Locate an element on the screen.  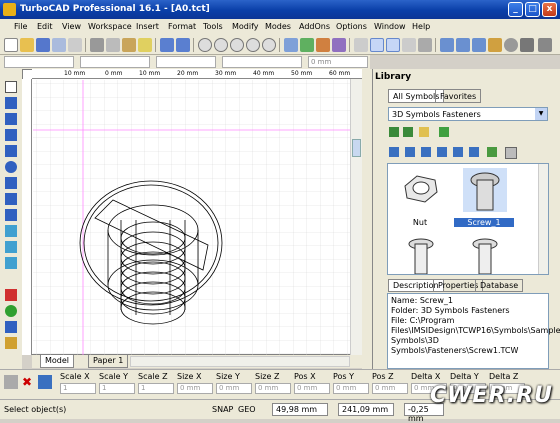
curve-icon is located at coordinates (11, 199).